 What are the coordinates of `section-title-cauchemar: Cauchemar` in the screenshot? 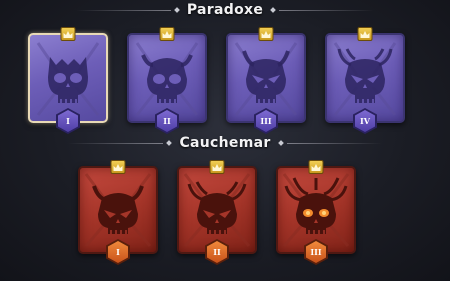 It's located at (225, 143).